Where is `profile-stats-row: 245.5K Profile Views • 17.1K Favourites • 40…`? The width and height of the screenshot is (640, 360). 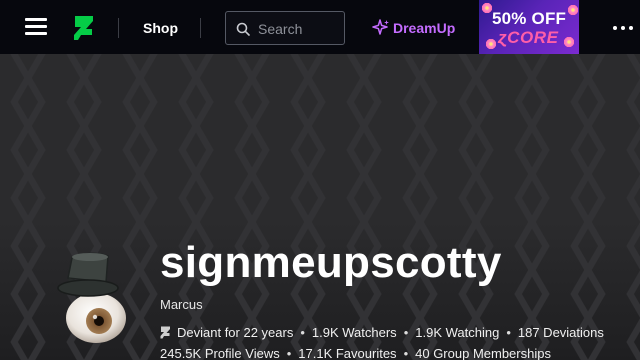
profile-stats-row: 245.5K Profile Views • 17.1K Favourites • 40… is located at coordinates (355, 353).